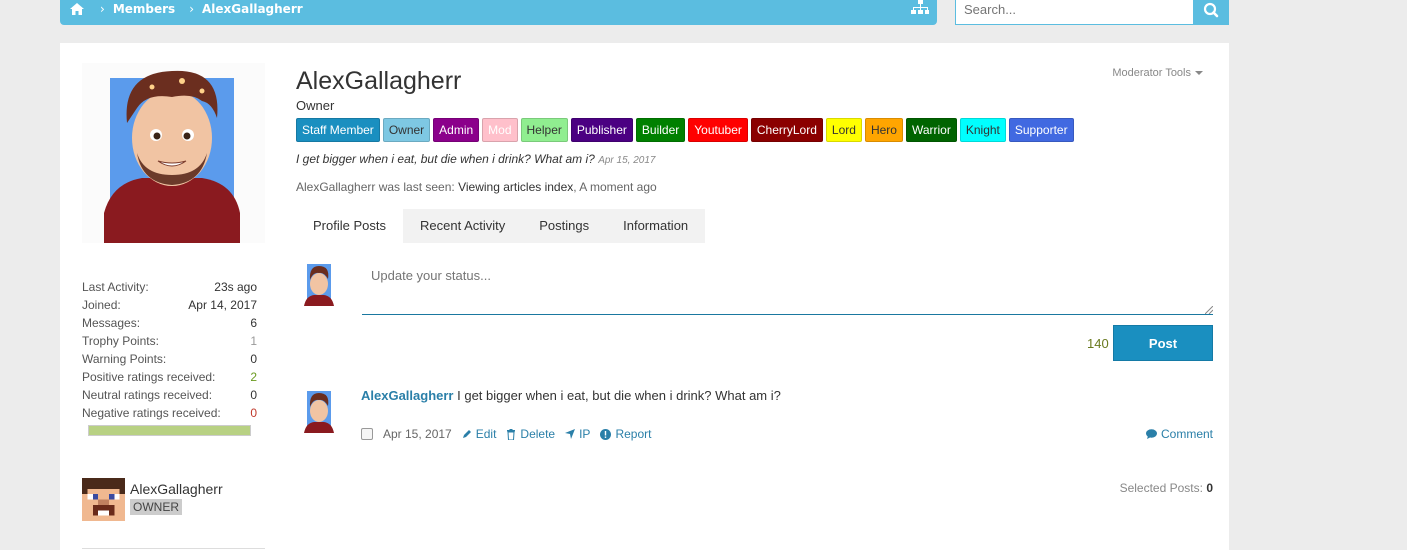 The width and height of the screenshot is (1407, 550). Describe the element at coordinates (585, 434) in the screenshot. I see `ip-label: IP` at that location.